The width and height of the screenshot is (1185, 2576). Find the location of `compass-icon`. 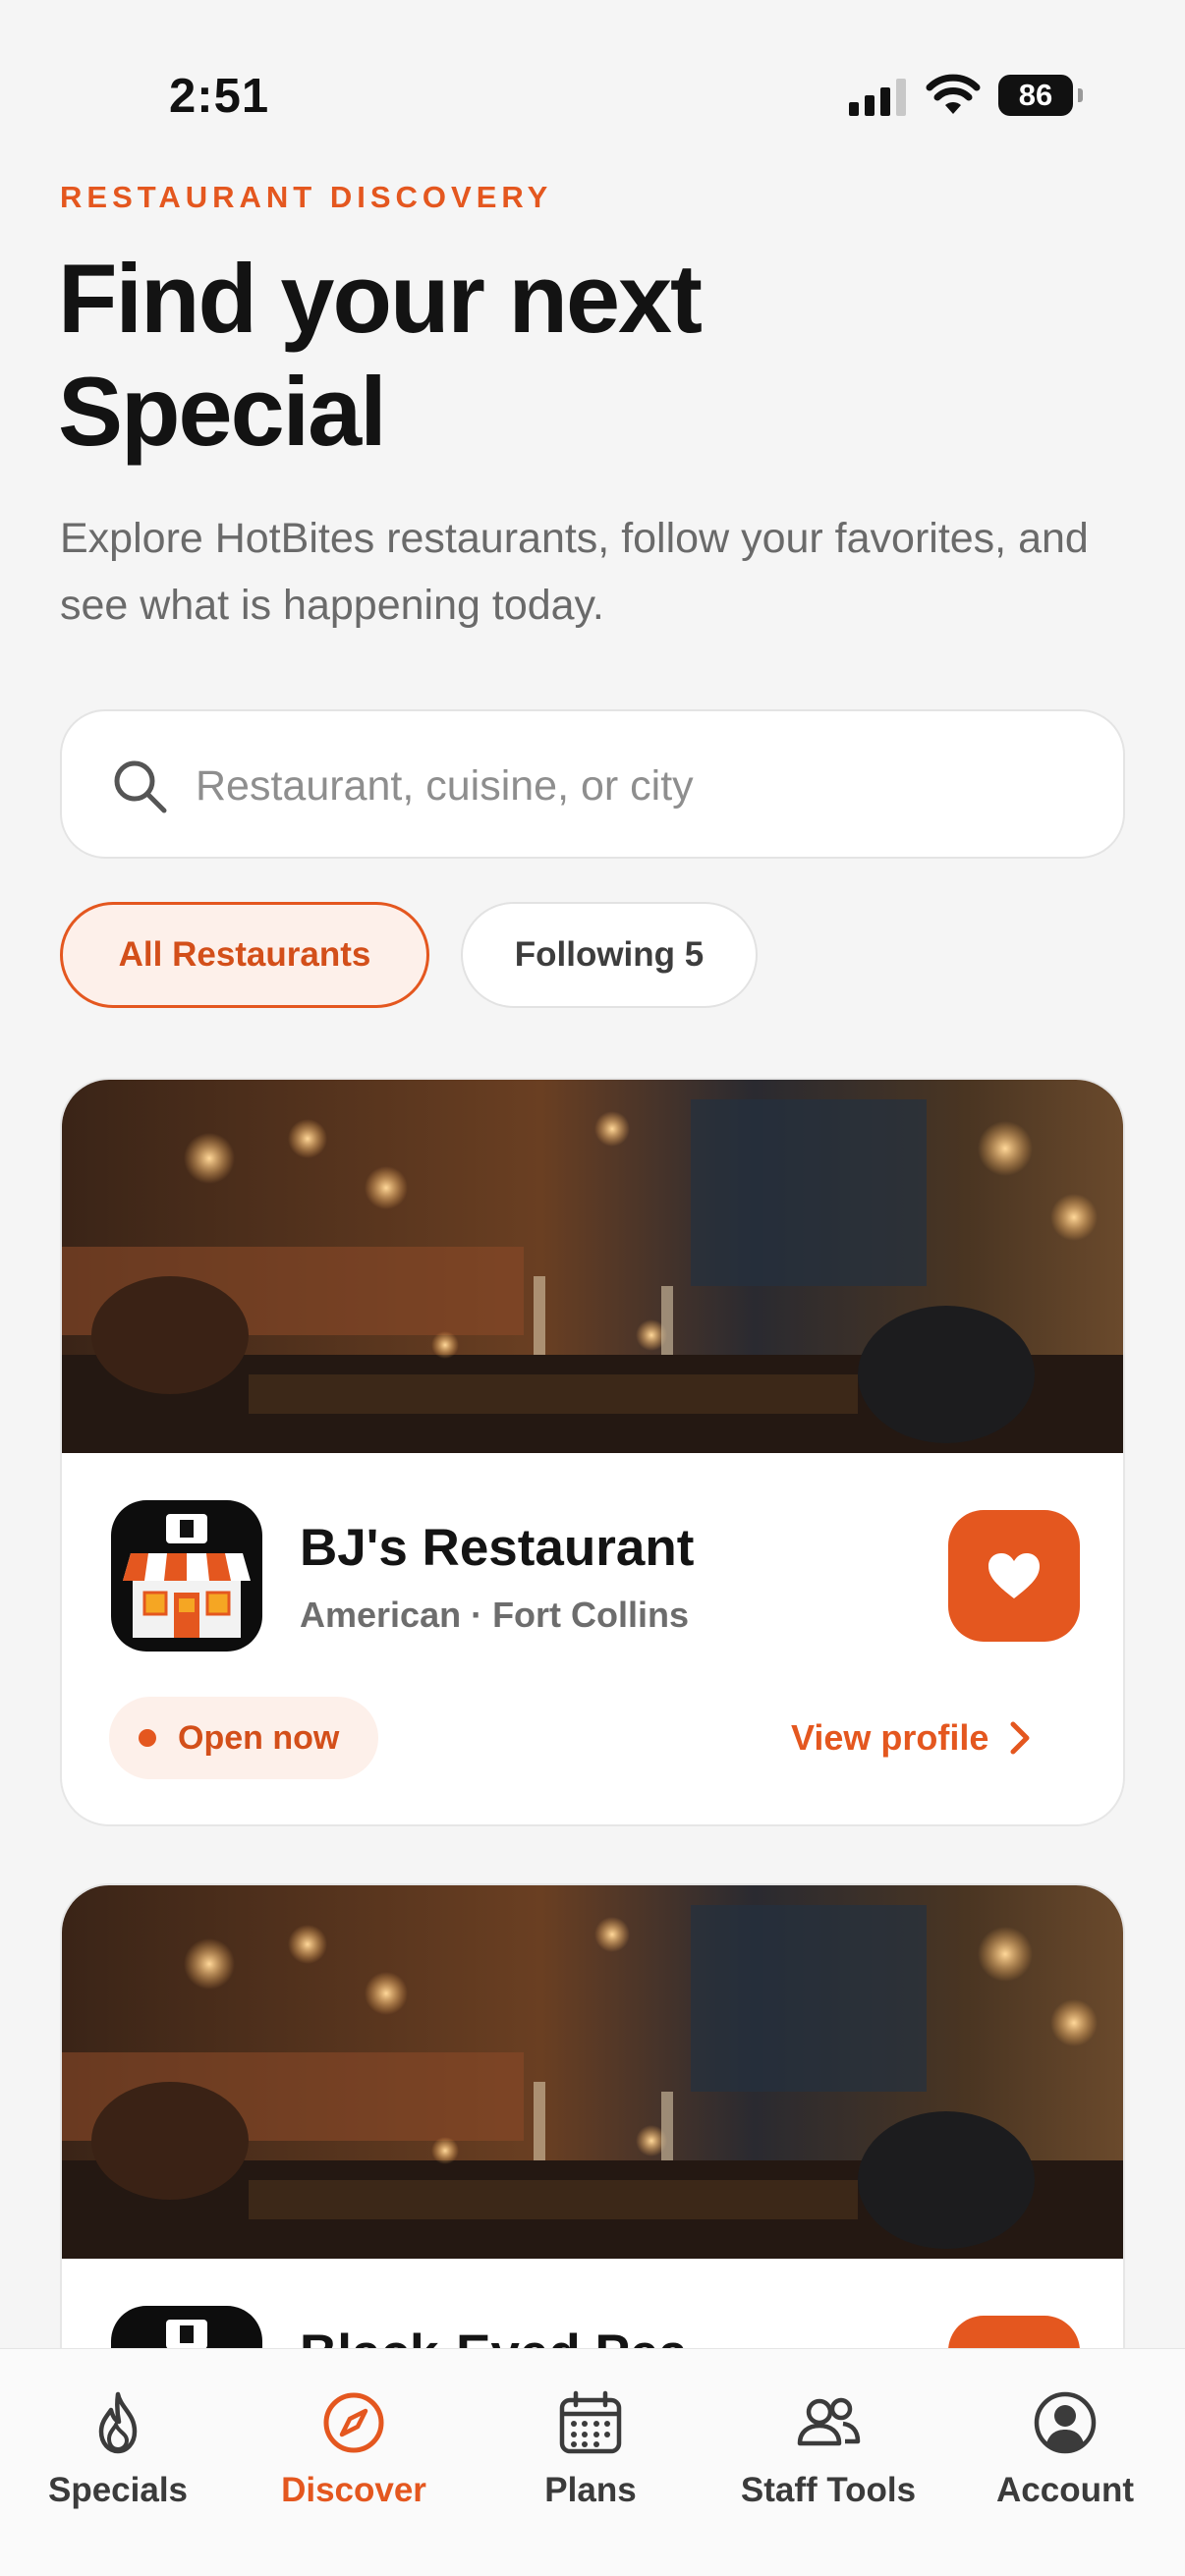

compass-icon is located at coordinates (353, 2422).